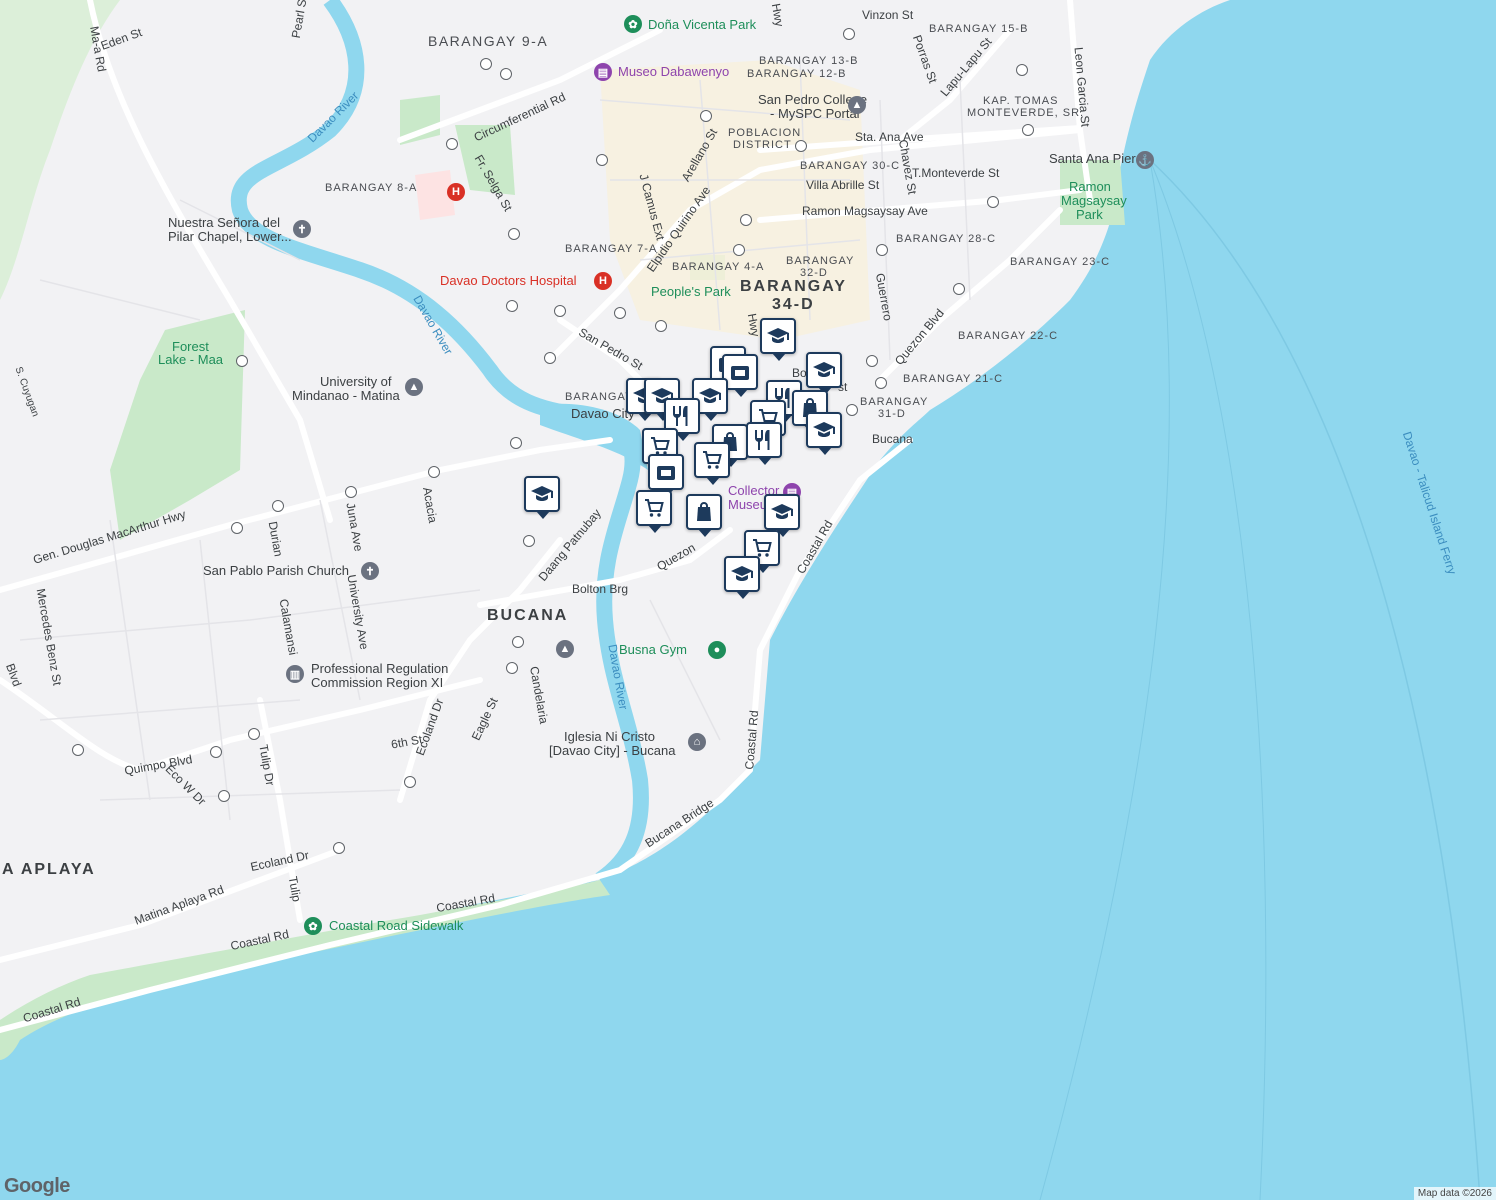 The image size is (1496, 1200). Describe the element at coordinates (653, 650) in the screenshot. I see `poi-label: Busna Gym` at that location.